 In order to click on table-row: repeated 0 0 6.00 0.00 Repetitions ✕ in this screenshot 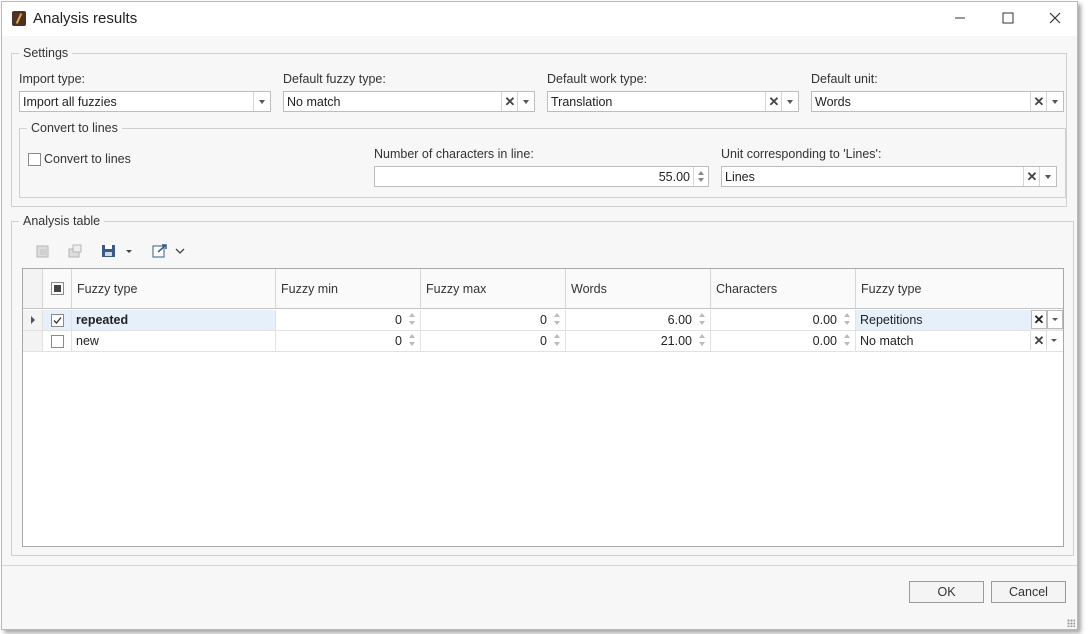, I will do `click(543, 320)`.